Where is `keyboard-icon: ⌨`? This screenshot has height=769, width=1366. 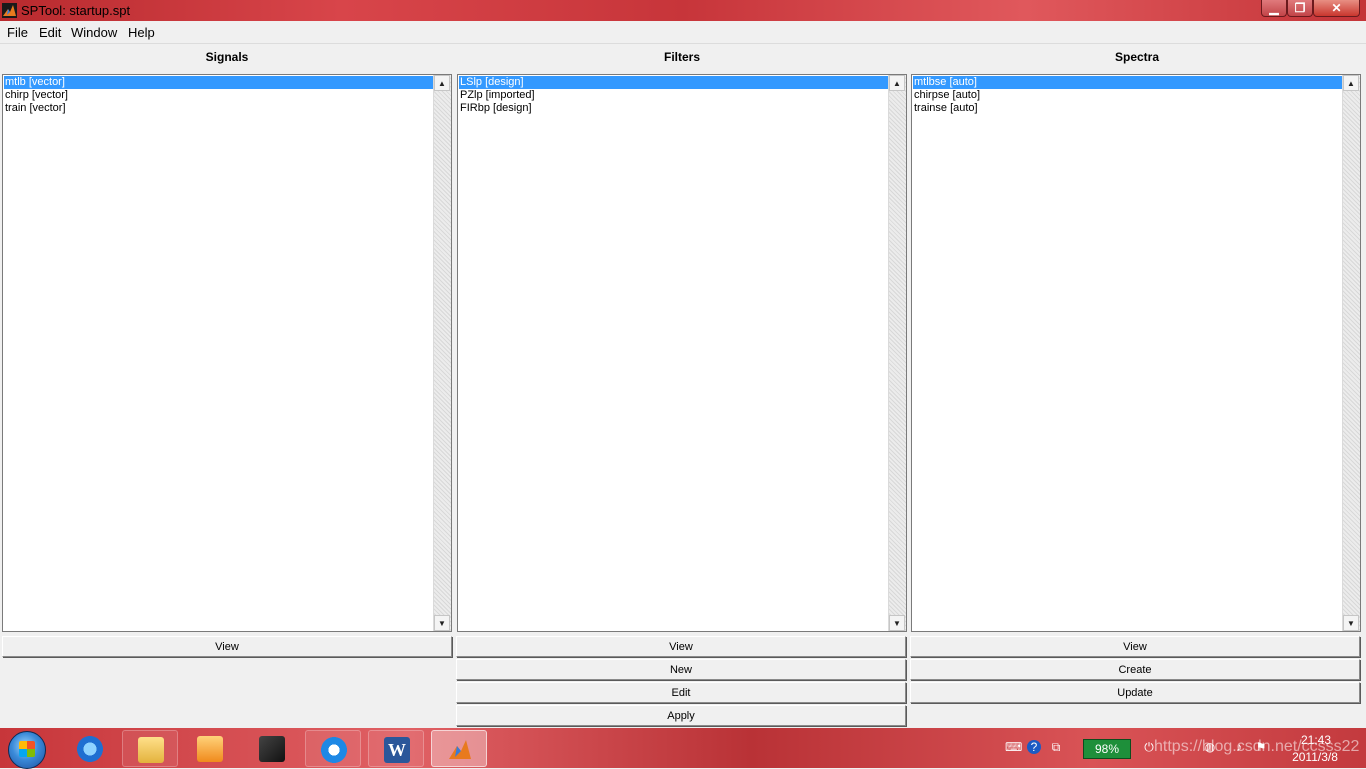
keyboard-icon: ⌨ is located at coordinates (1013, 747).